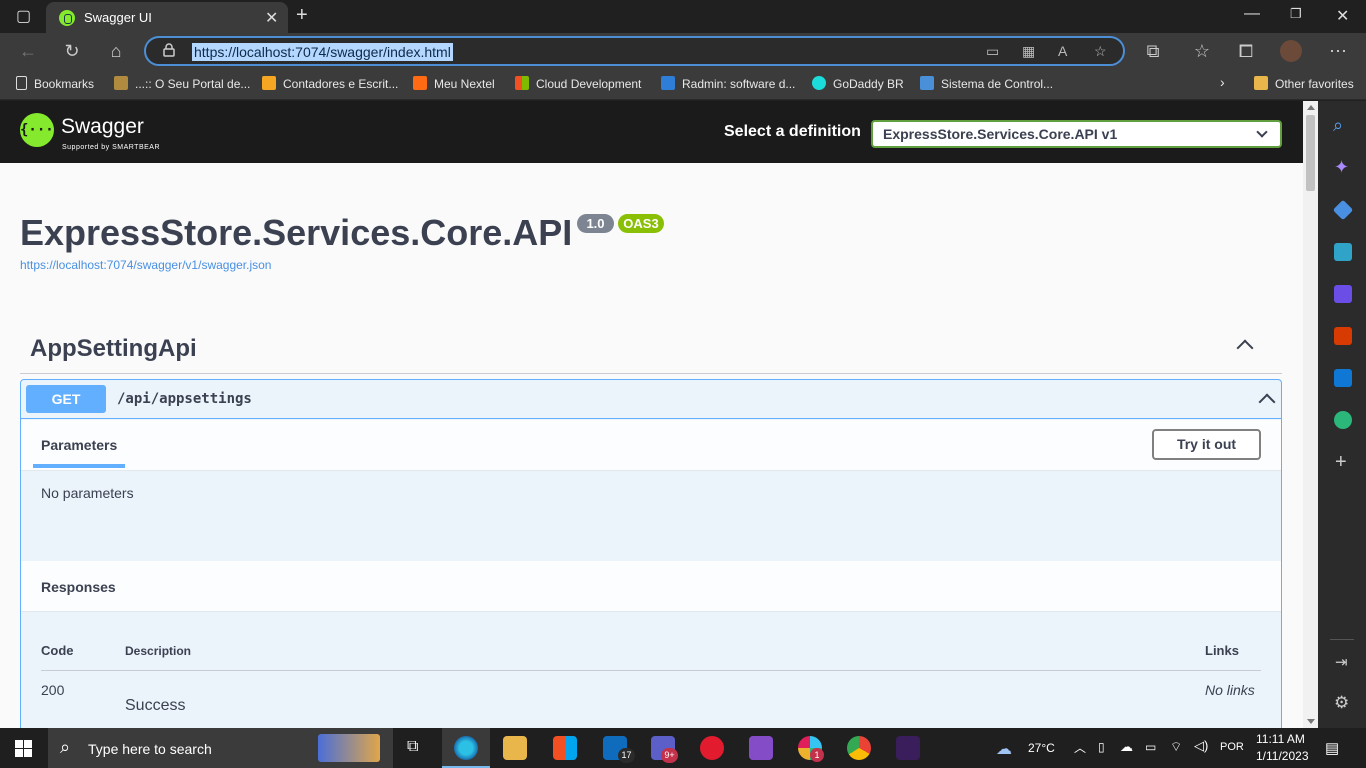 This screenshot has width=1366, height=768. What do you see at coordinates (302, 15) in the screenshot?
I see `new-tab-icon: +` at bounding box center [302, 15].